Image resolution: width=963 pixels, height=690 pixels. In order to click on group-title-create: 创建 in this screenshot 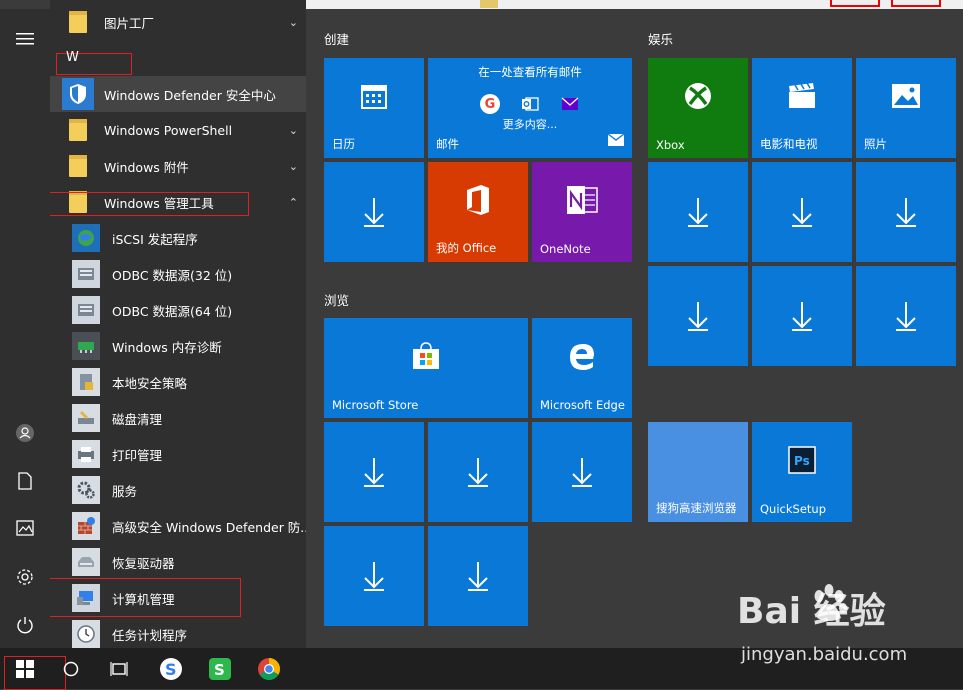, I will do `click(336, 38)`.